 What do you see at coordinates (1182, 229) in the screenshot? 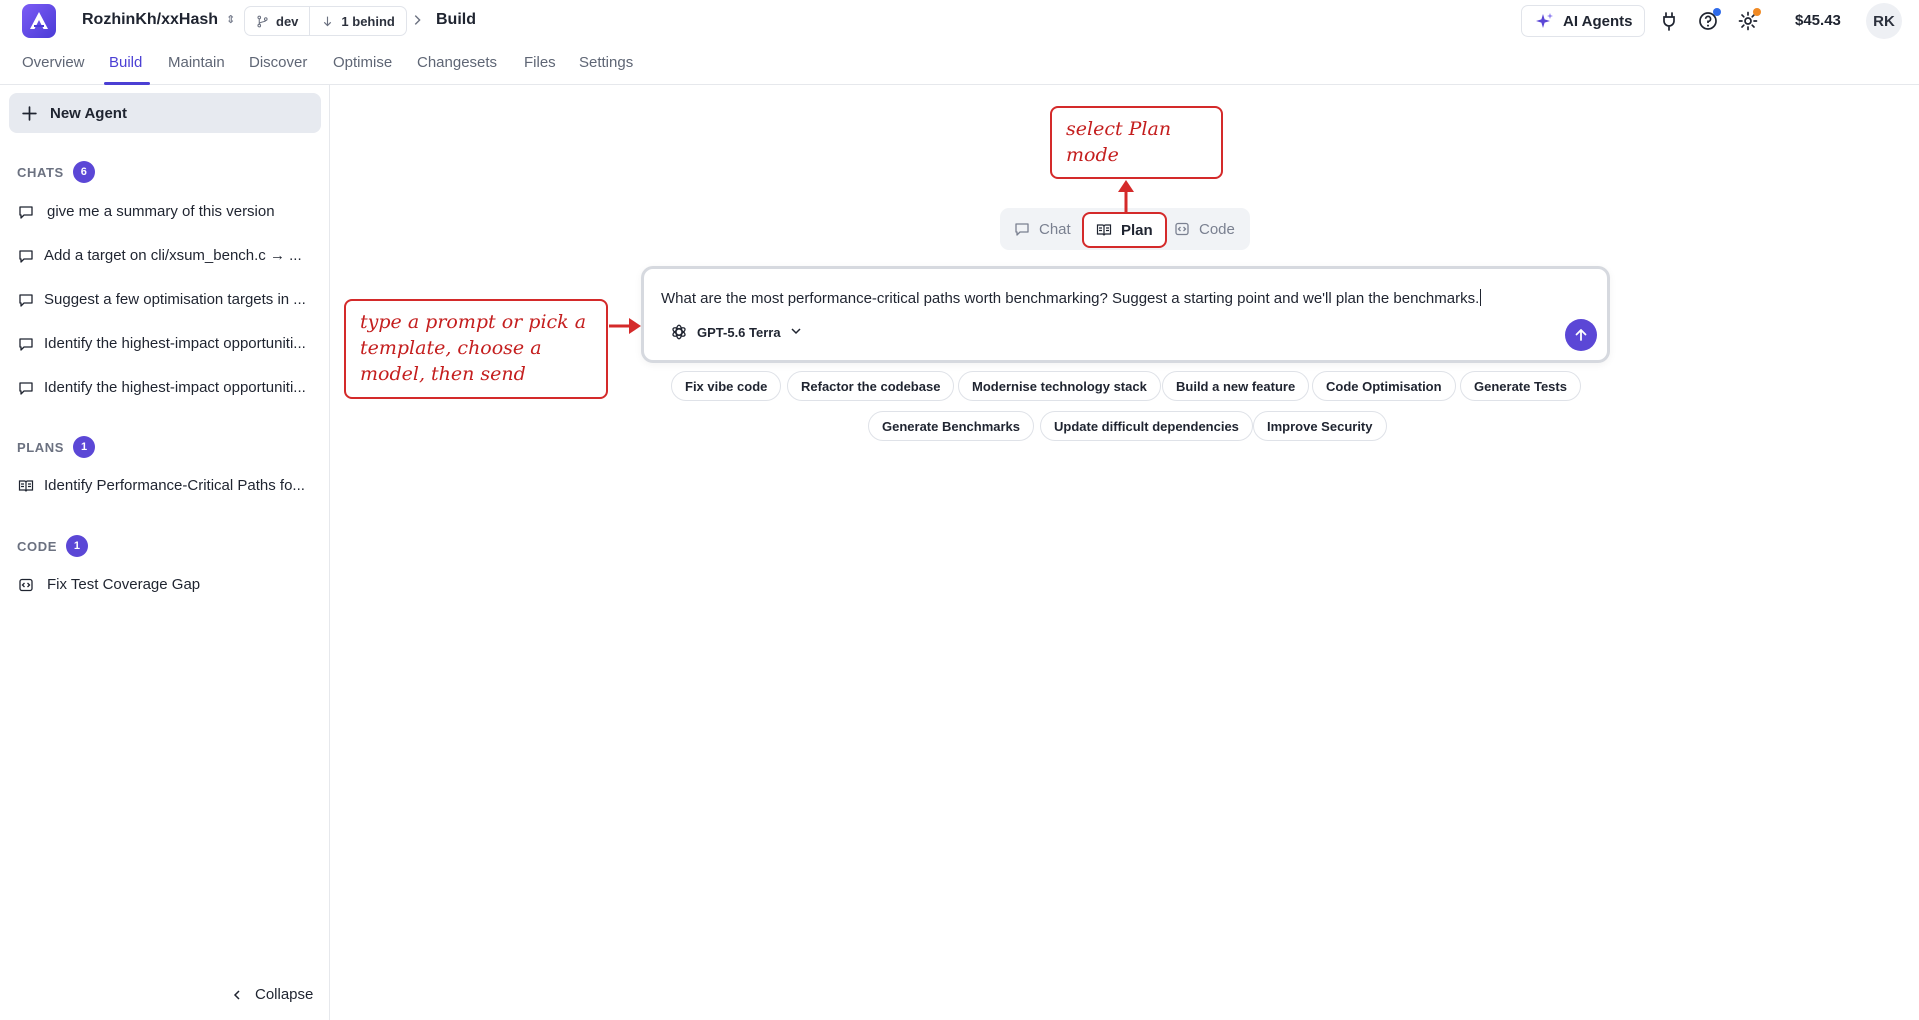
I see `code-icon` at bounding box center [1182, 229].